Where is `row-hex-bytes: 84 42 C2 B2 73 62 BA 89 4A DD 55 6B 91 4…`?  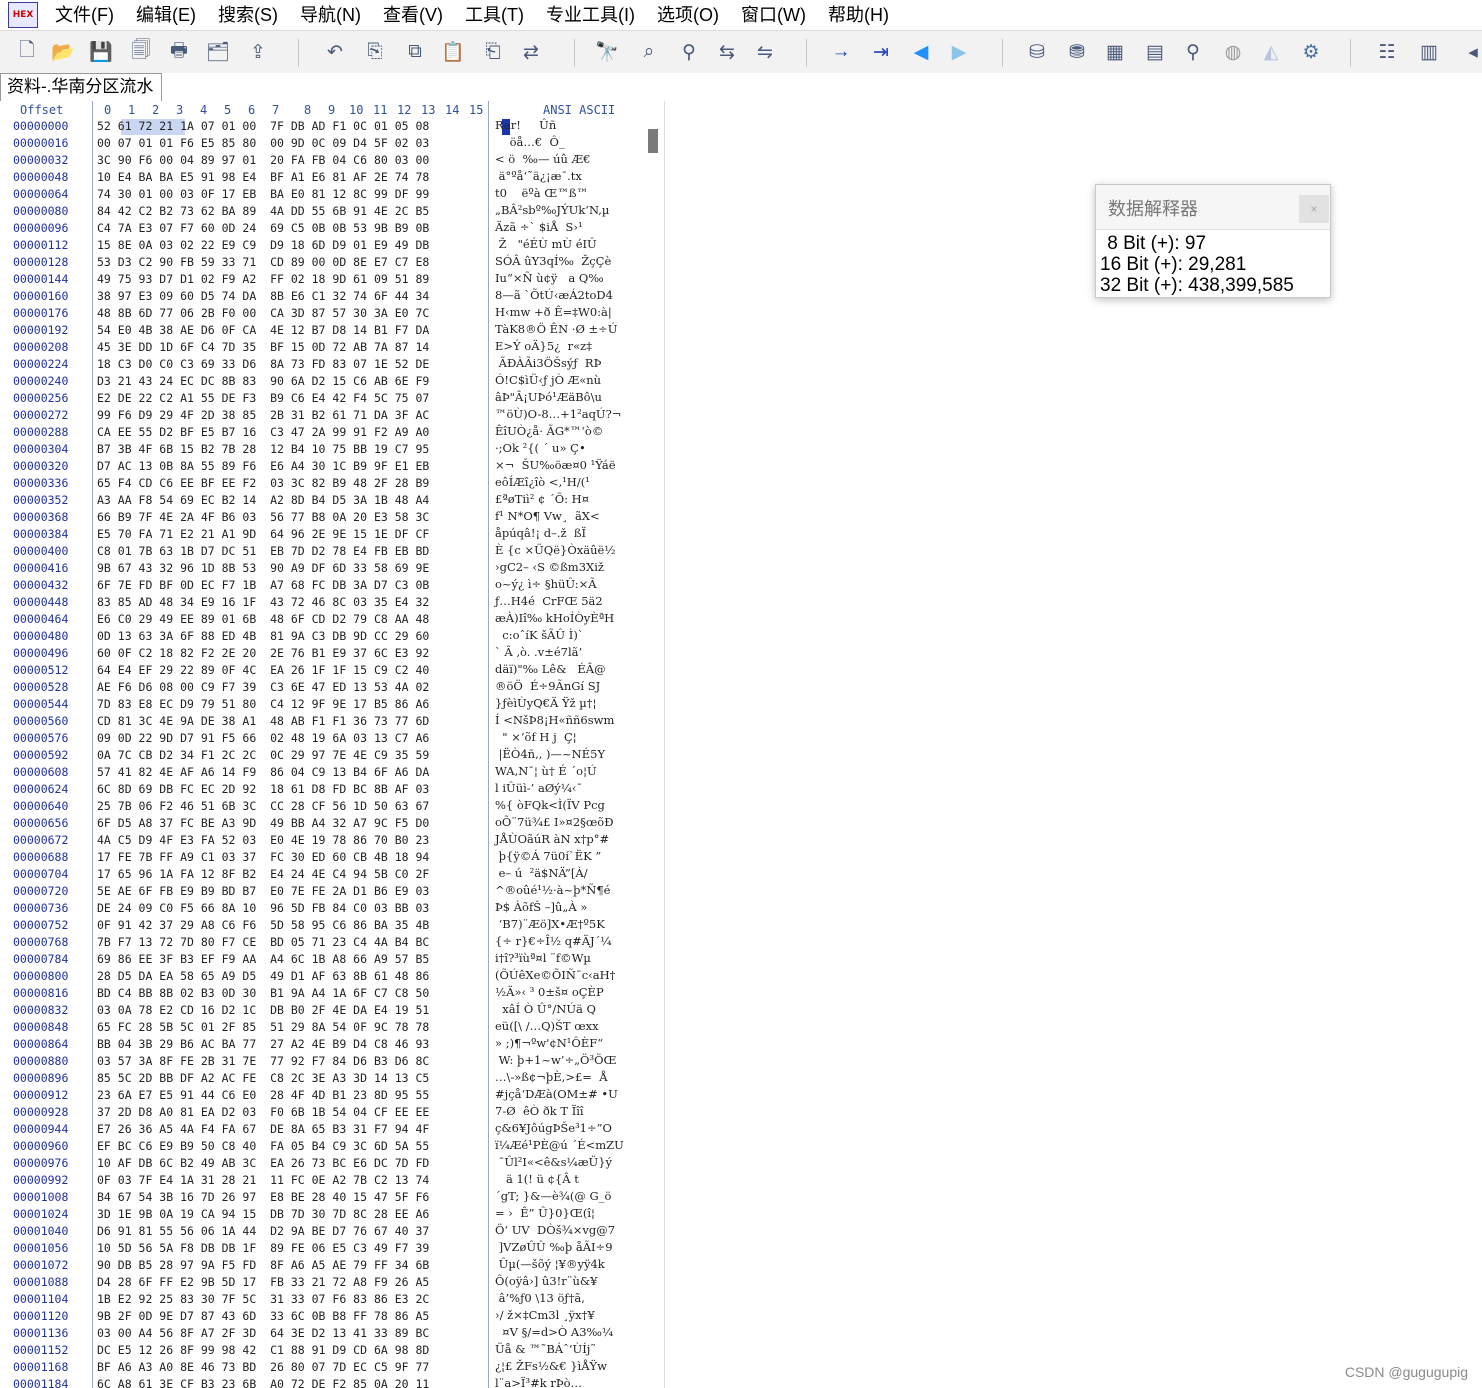
row-hex-bytes: 84 42 C2 B2 73 62 BA 89 4A DD 55 6B 91 4… is located at coordinates (263, 211).